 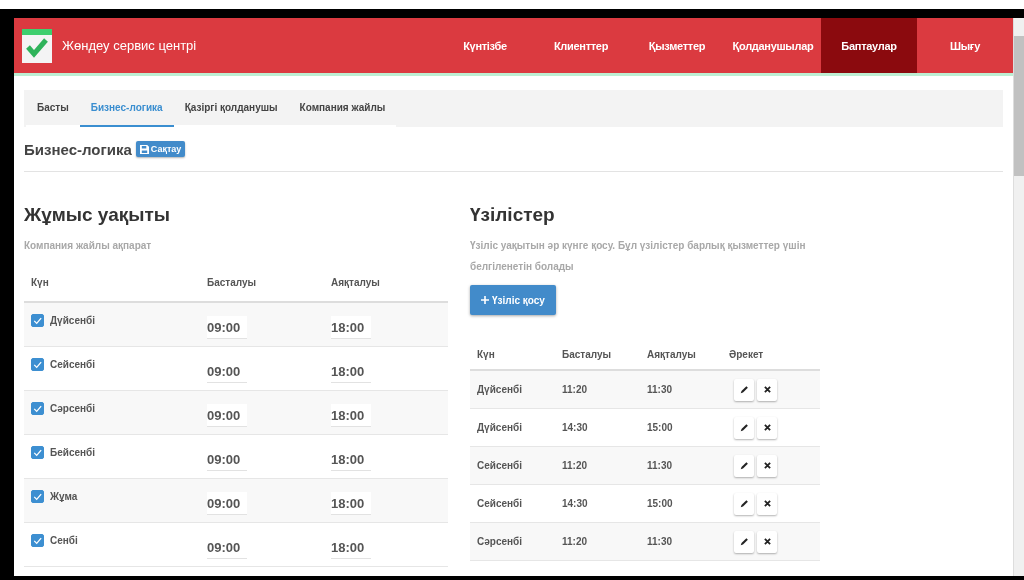 I want to click on scrollbar, so click(x=1018, y=297).